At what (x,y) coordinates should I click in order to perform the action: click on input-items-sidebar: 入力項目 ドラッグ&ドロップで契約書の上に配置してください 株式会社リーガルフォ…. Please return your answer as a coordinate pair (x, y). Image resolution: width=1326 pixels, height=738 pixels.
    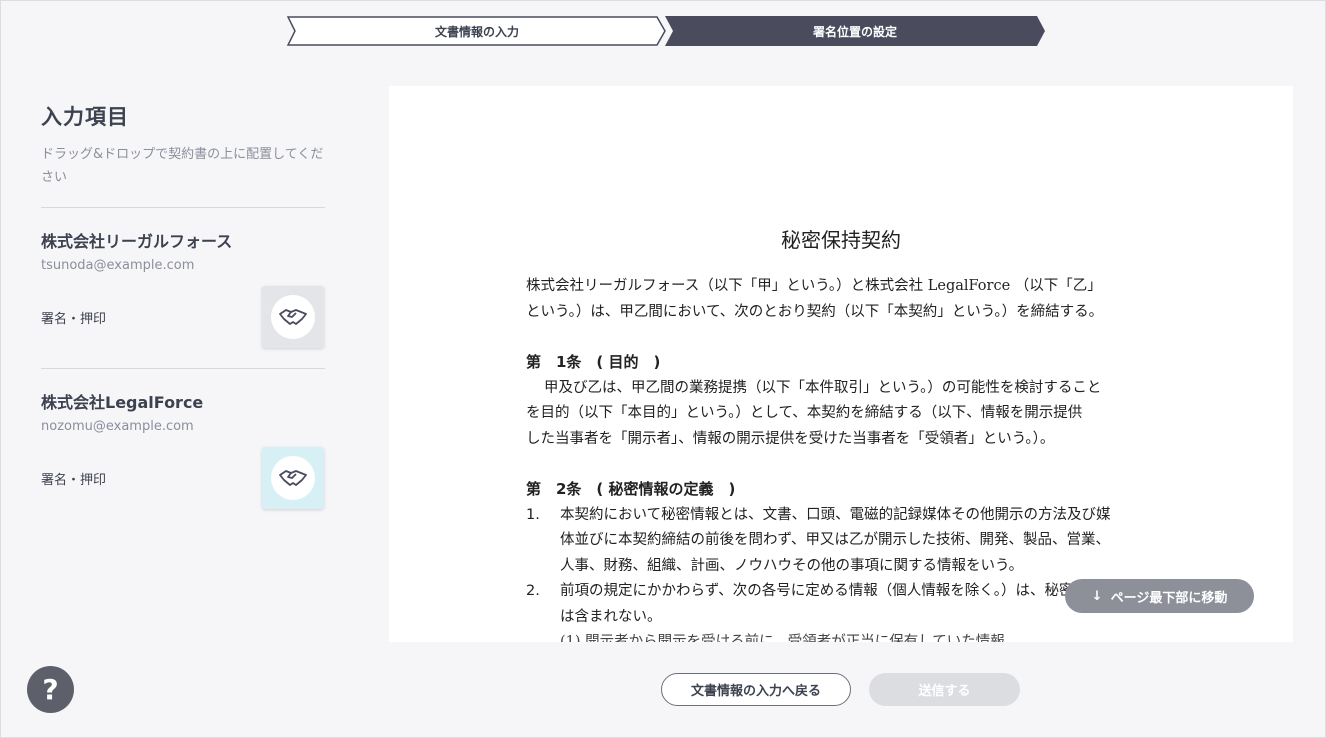
    Looking at the image, I should click on (183, 315).